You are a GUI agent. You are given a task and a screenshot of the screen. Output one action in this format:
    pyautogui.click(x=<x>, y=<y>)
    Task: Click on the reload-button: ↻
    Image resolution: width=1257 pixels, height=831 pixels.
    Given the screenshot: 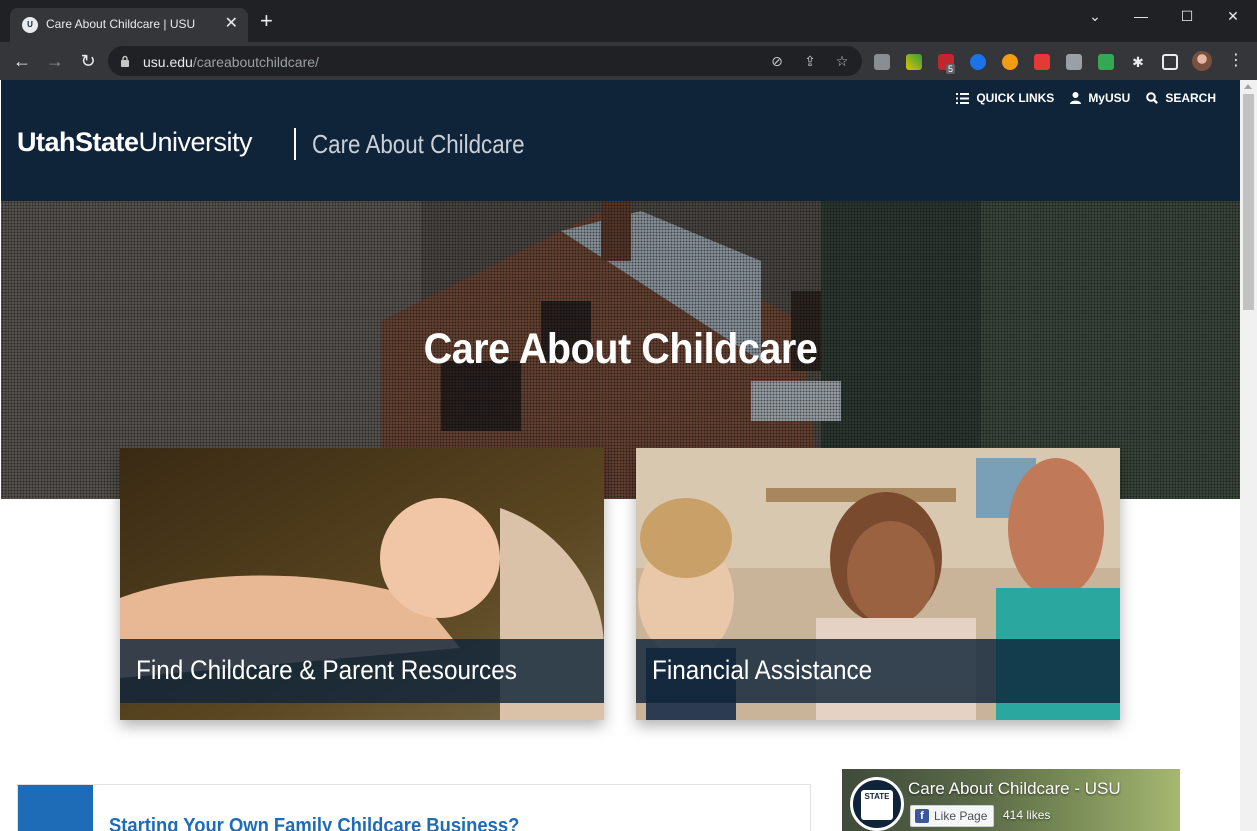 What is the action you would take?
    pyautogui.click(x=88, y=61)
    